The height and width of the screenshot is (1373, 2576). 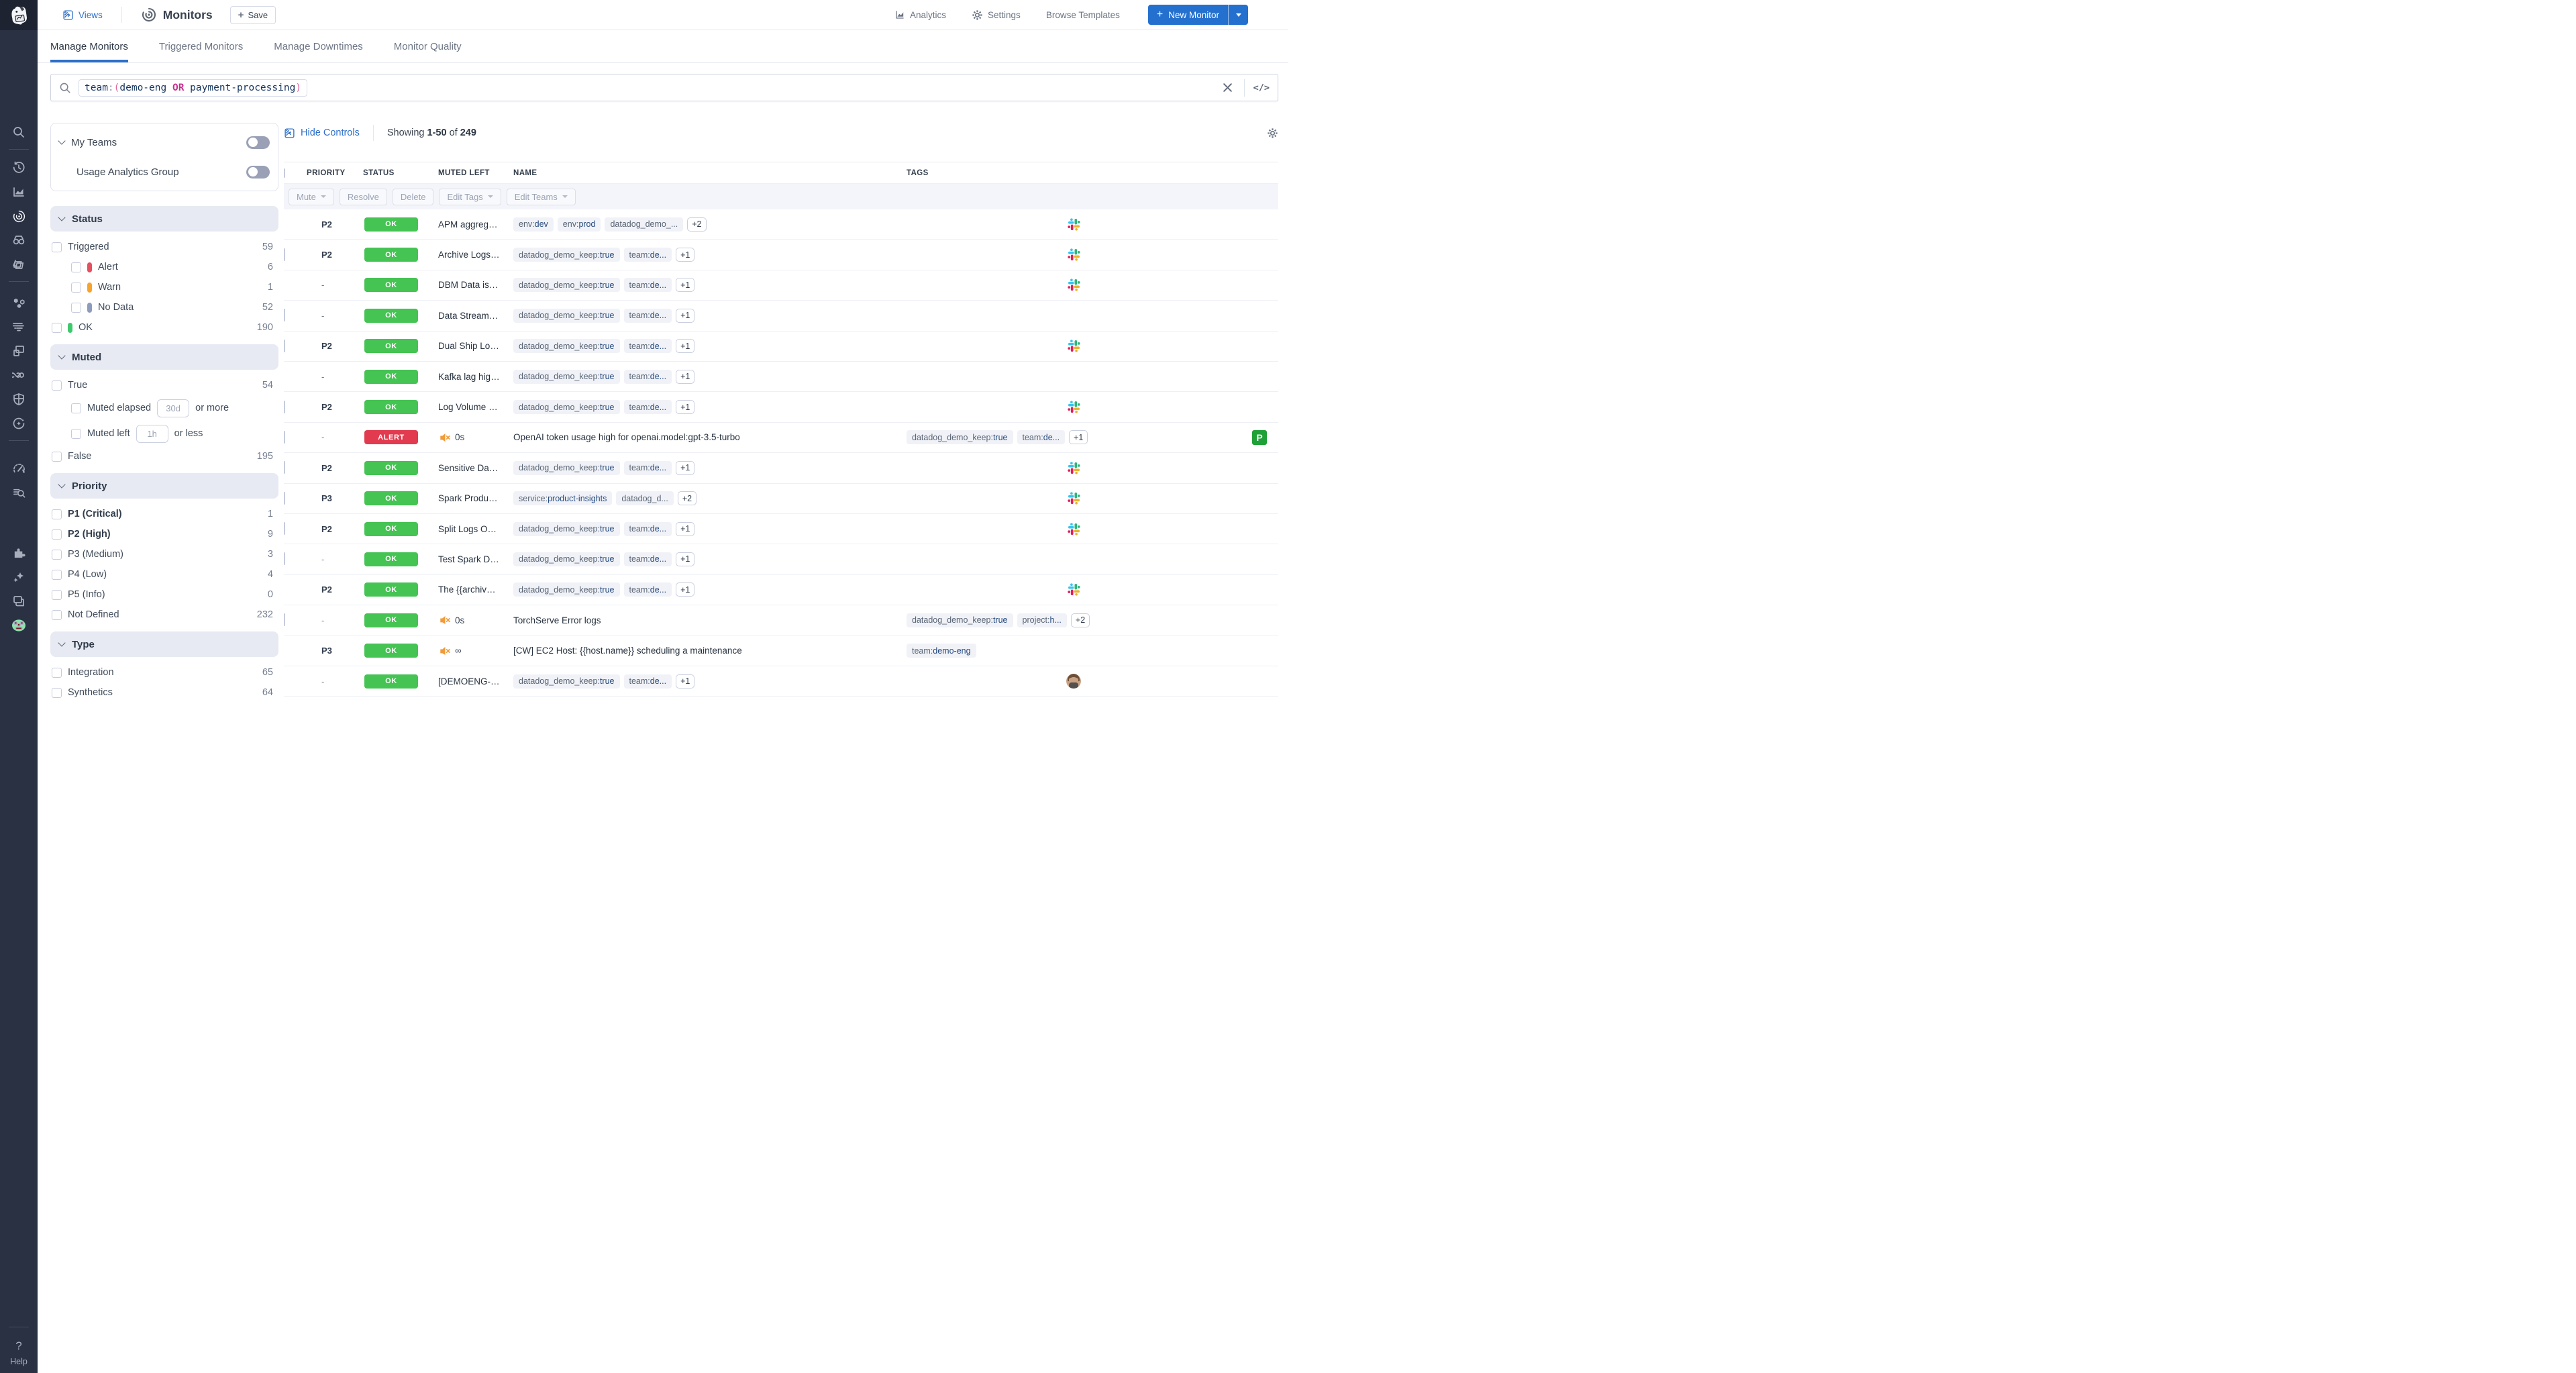 I want to click on settings-button: Settings, so click(x=996, y=15).